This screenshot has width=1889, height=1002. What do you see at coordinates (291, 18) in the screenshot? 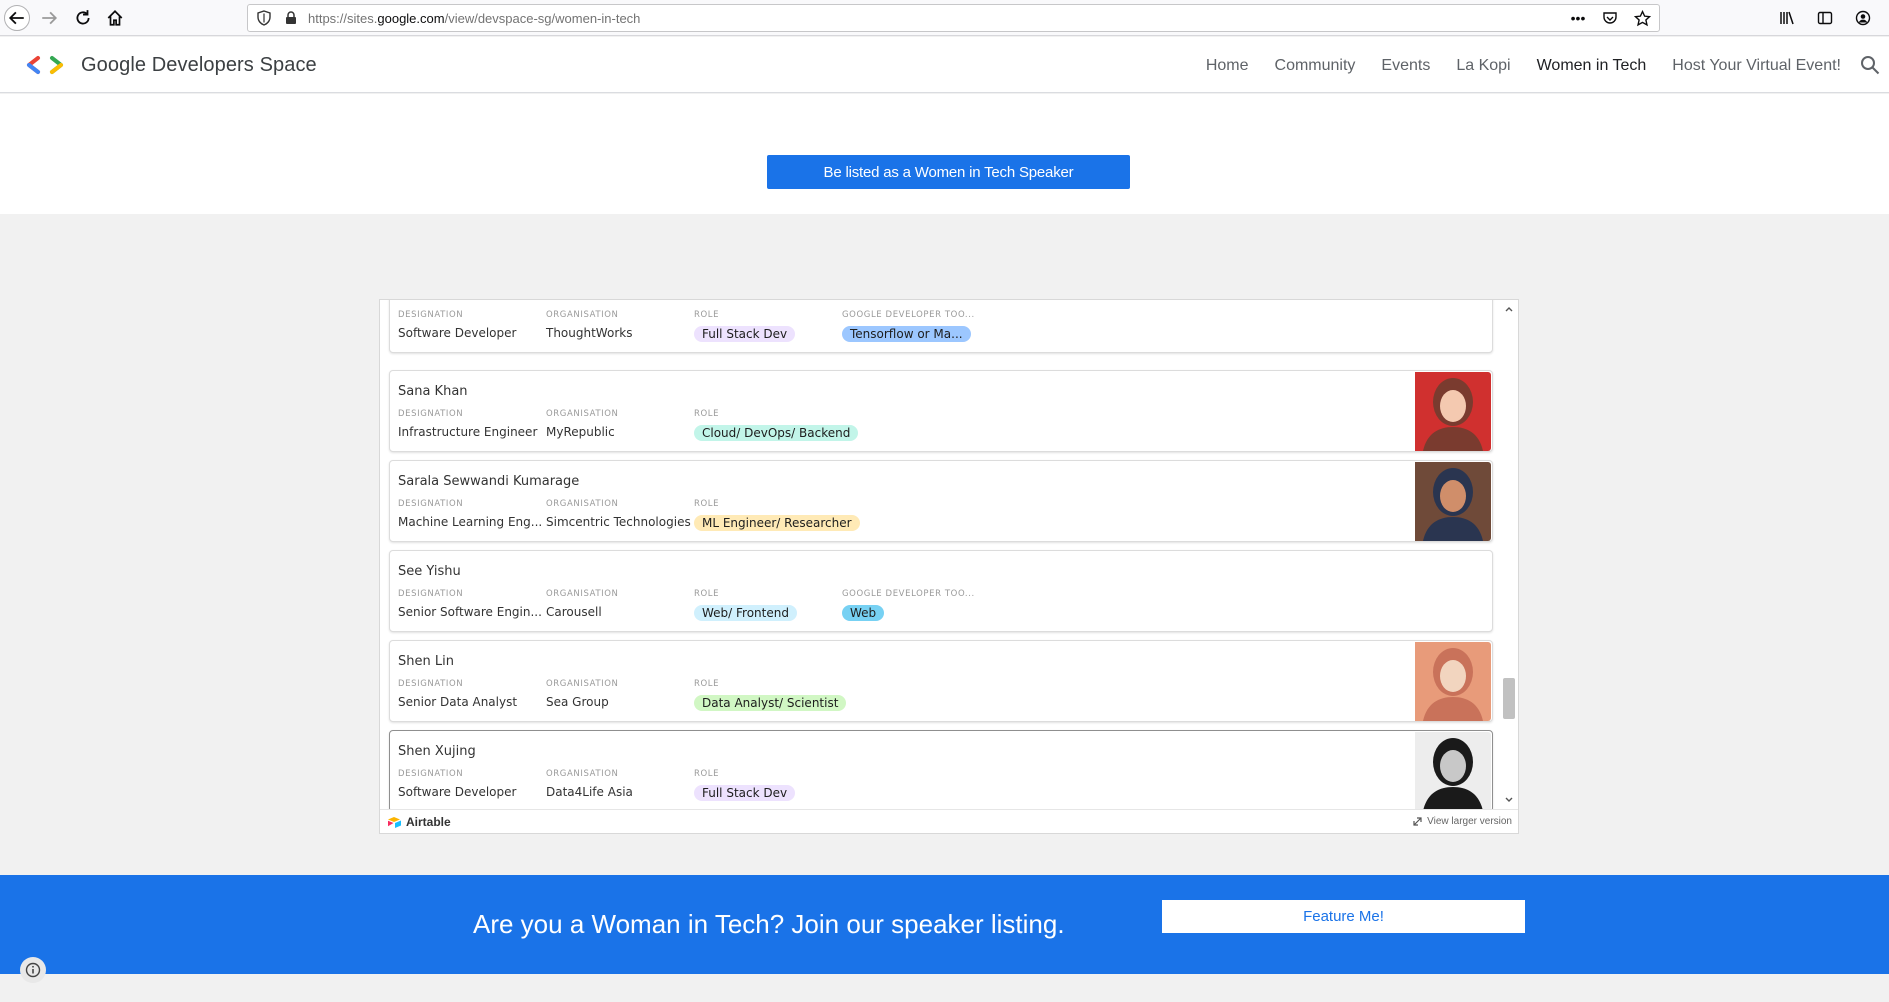
I see `lock-icon` at bounding box center [291, 18].